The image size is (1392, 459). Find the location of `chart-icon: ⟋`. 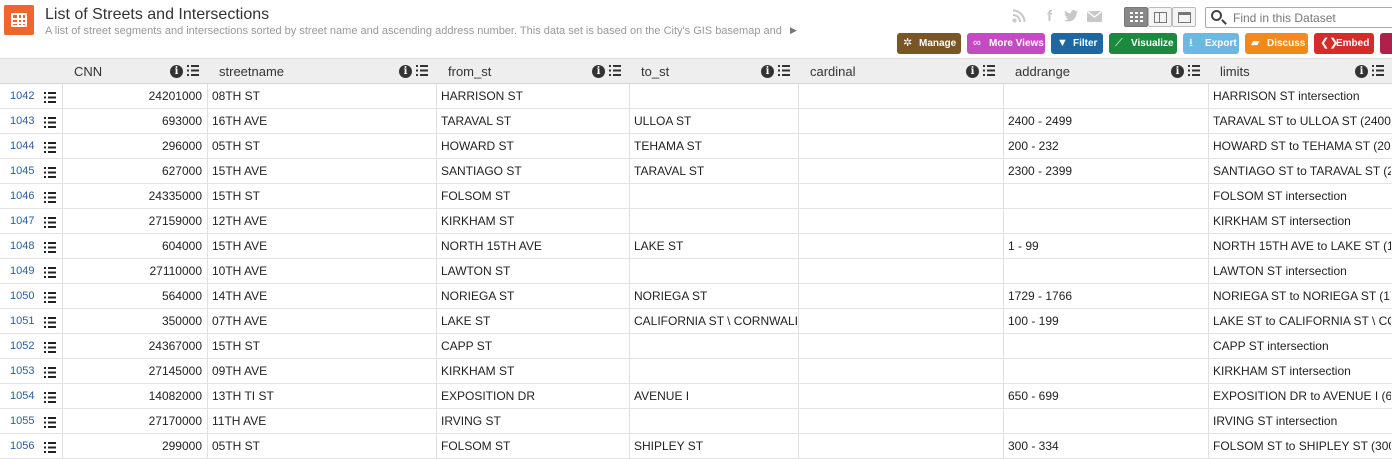

chart-icon: ⟋ is located at coordinates (1119, 43).